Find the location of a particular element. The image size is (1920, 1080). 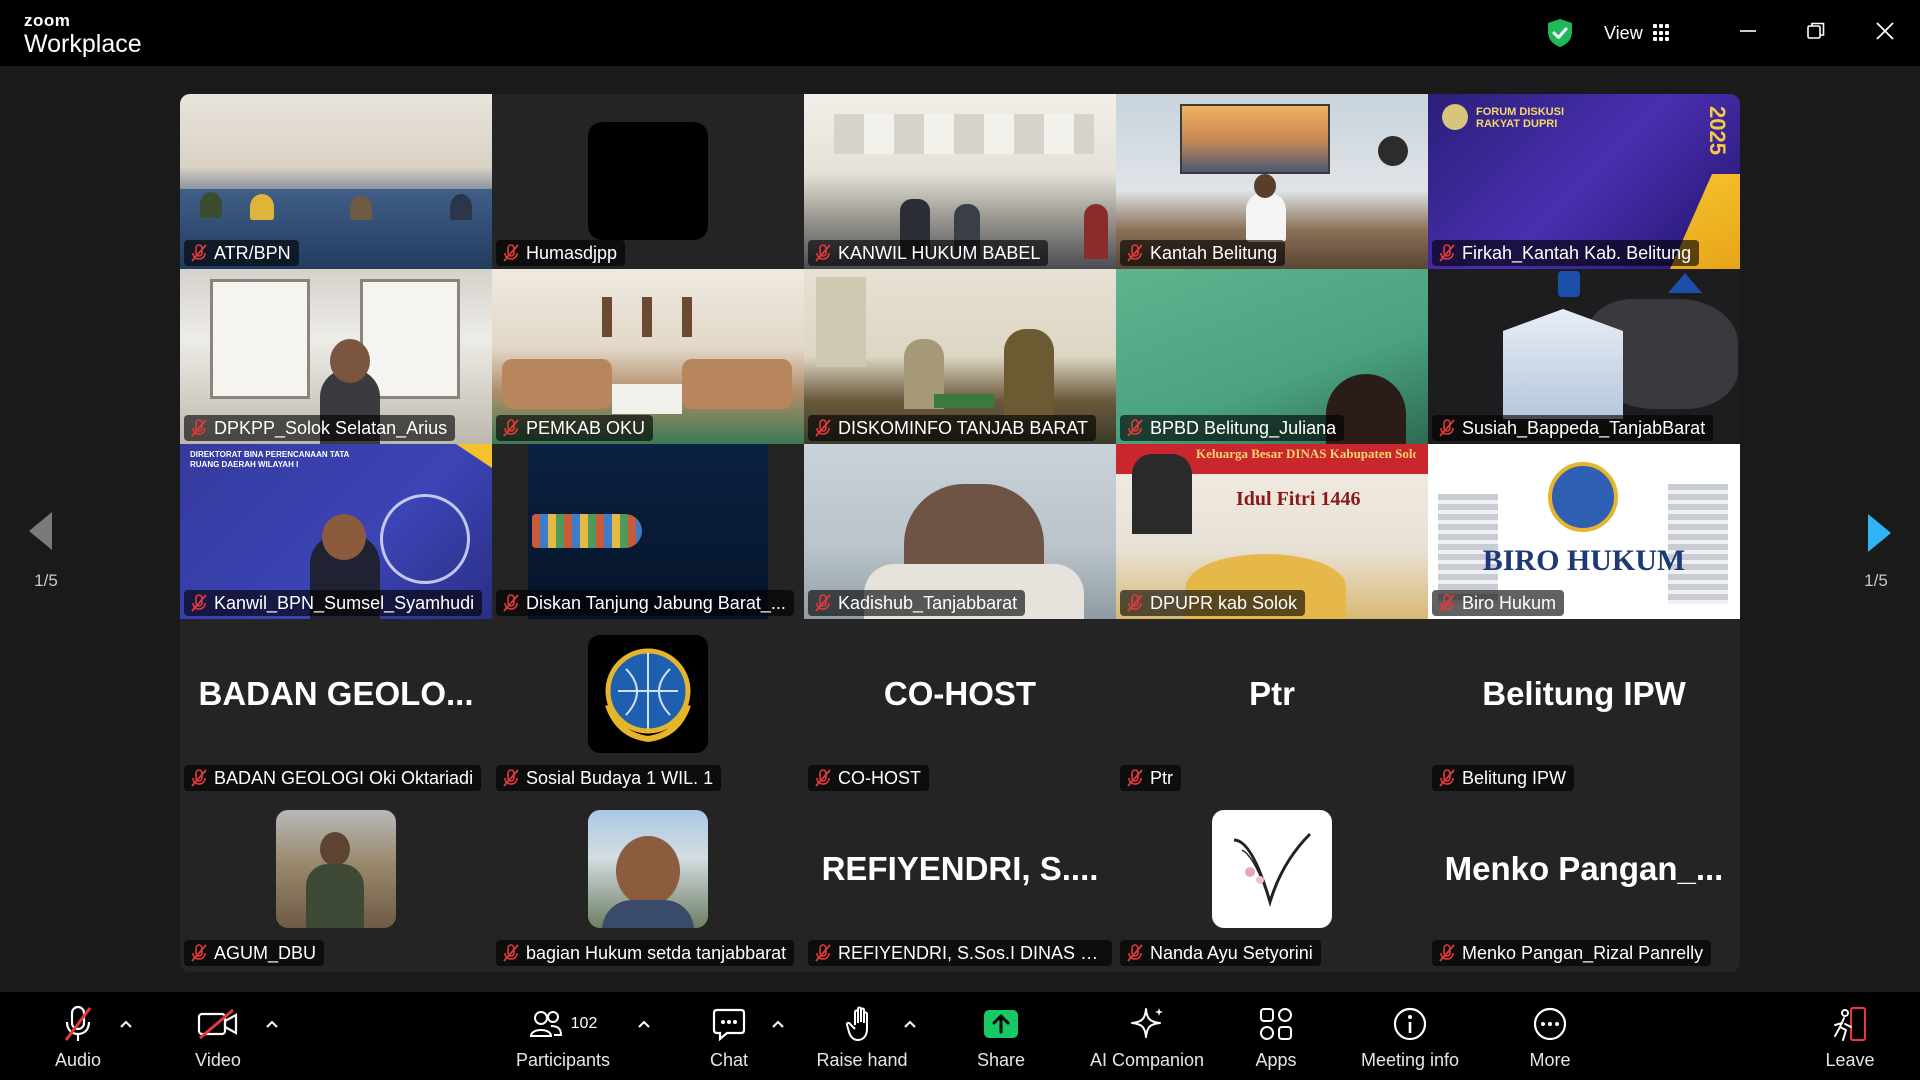

participant-tile: AGUM_DBU is located at coordinates (336, 881).